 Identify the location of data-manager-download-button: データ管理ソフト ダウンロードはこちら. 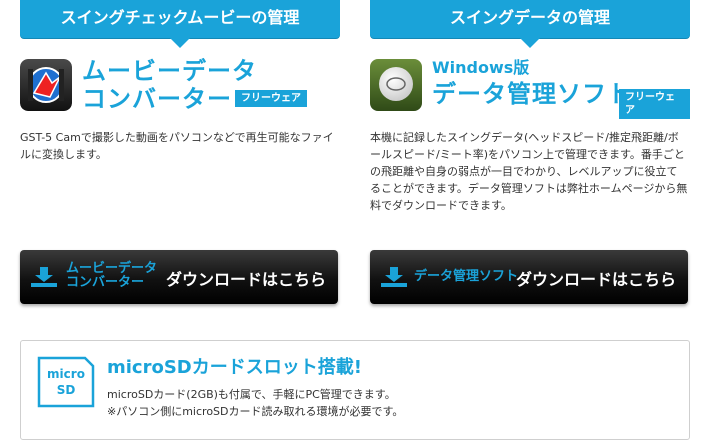
(529, 277).